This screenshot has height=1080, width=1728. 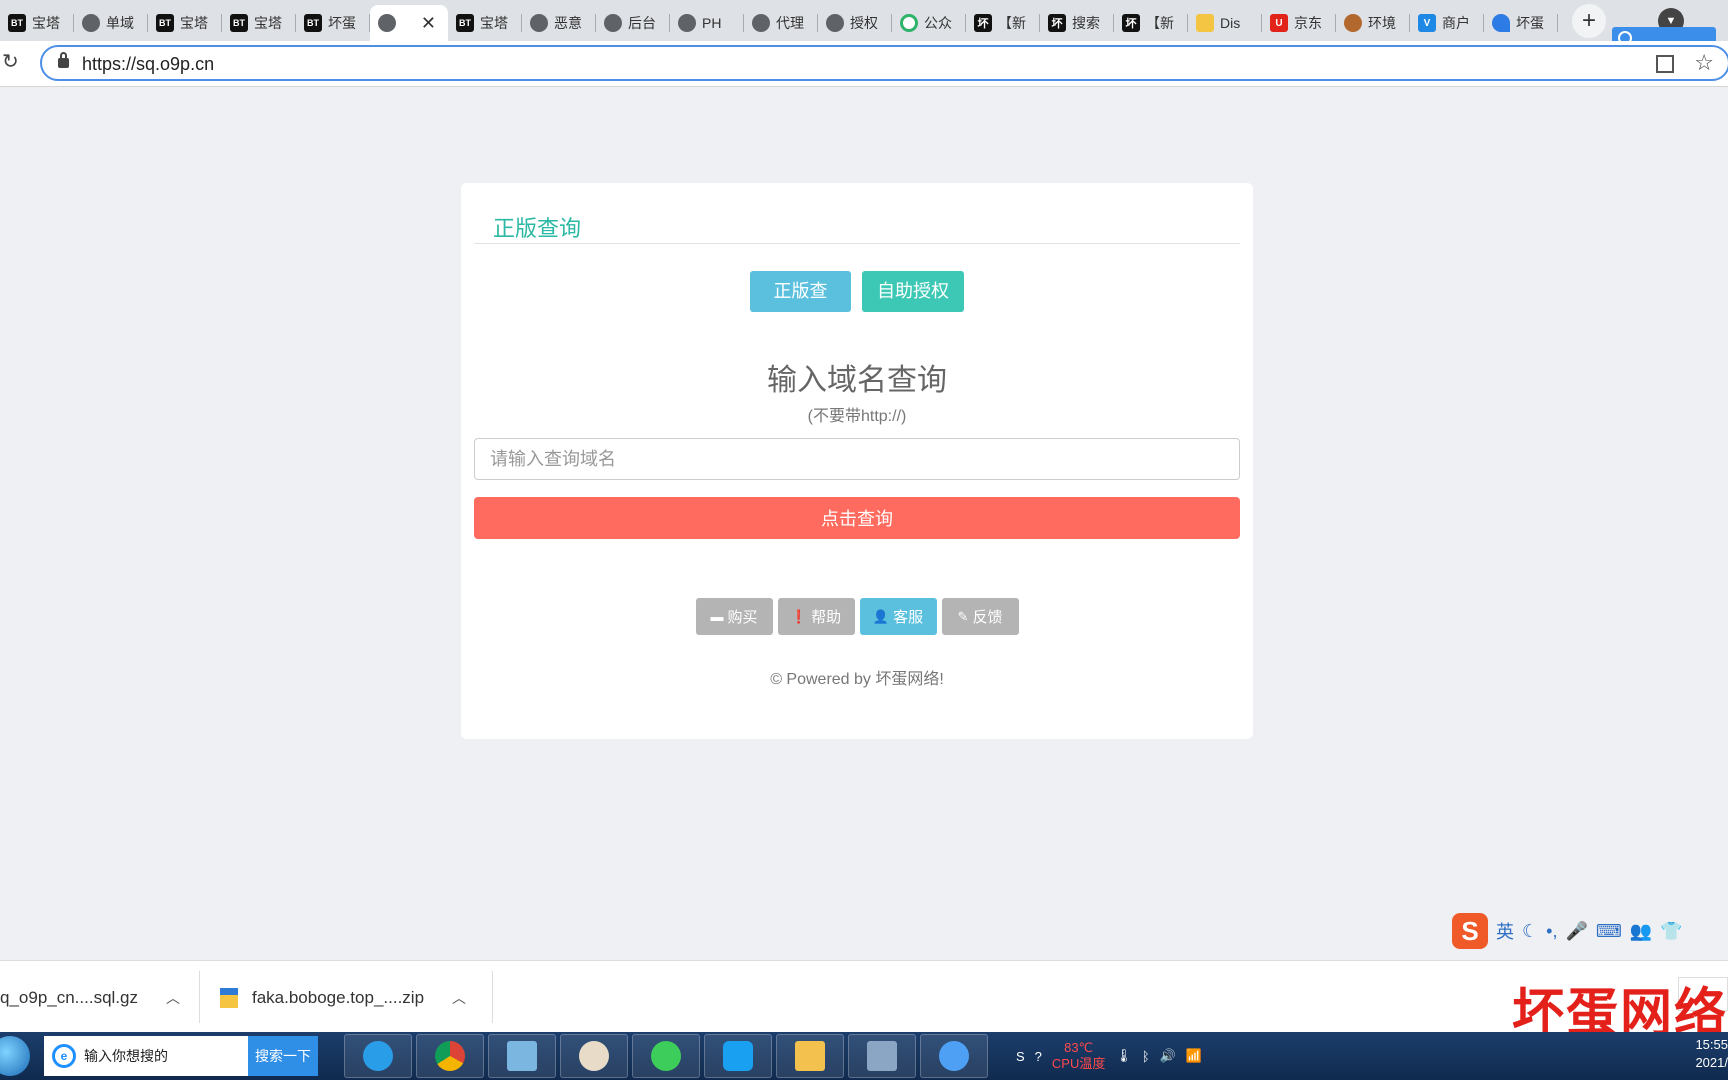 I want to click on download-item: q_o9p_cn....sql.gz ︿, so click(x=90, y=998).